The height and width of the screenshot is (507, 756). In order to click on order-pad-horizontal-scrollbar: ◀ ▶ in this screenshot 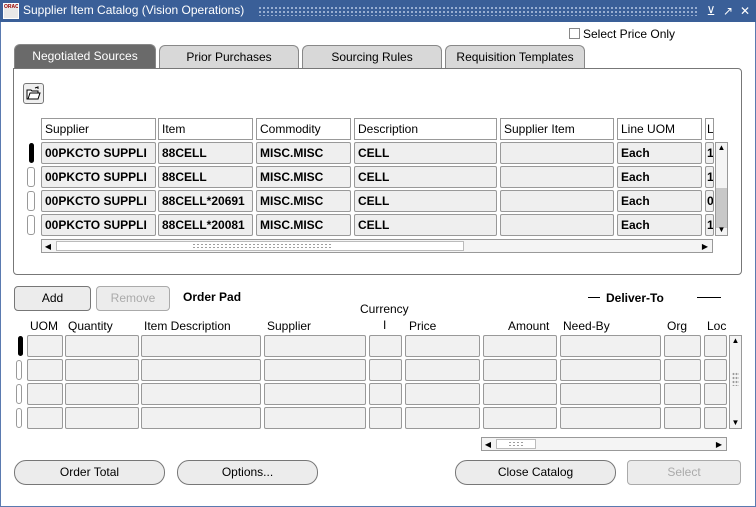, I will do `click(604, 444)`.